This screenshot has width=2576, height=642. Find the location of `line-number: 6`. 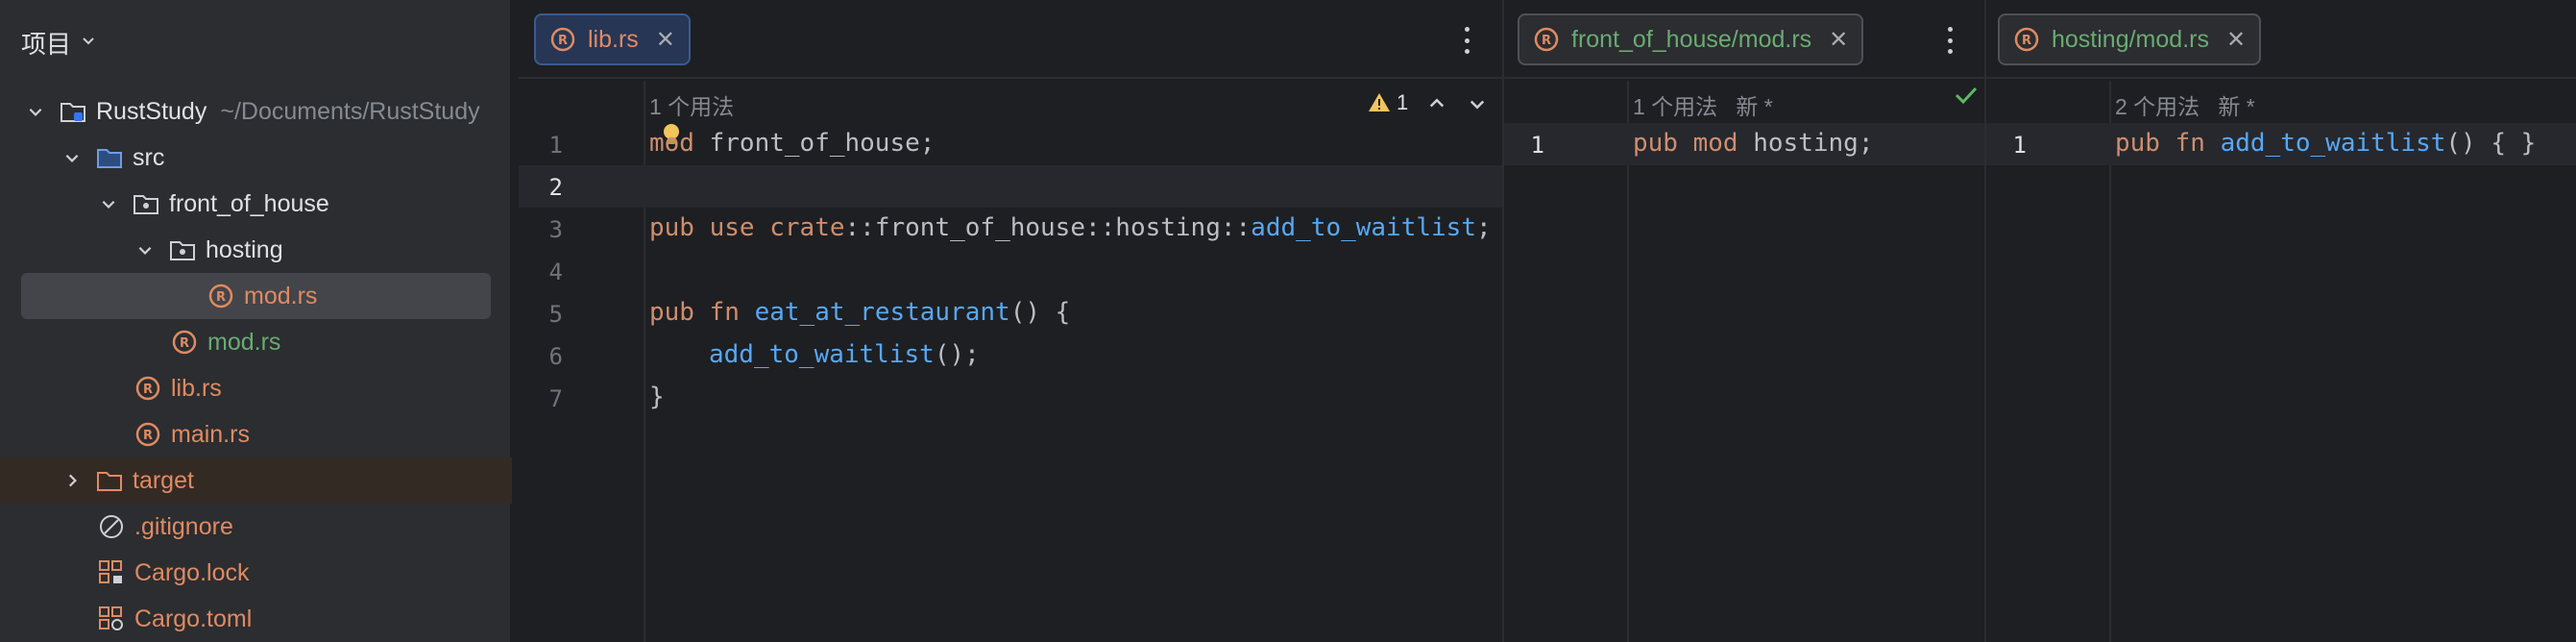

line-number: 6 is located at coordinates (555, 356).